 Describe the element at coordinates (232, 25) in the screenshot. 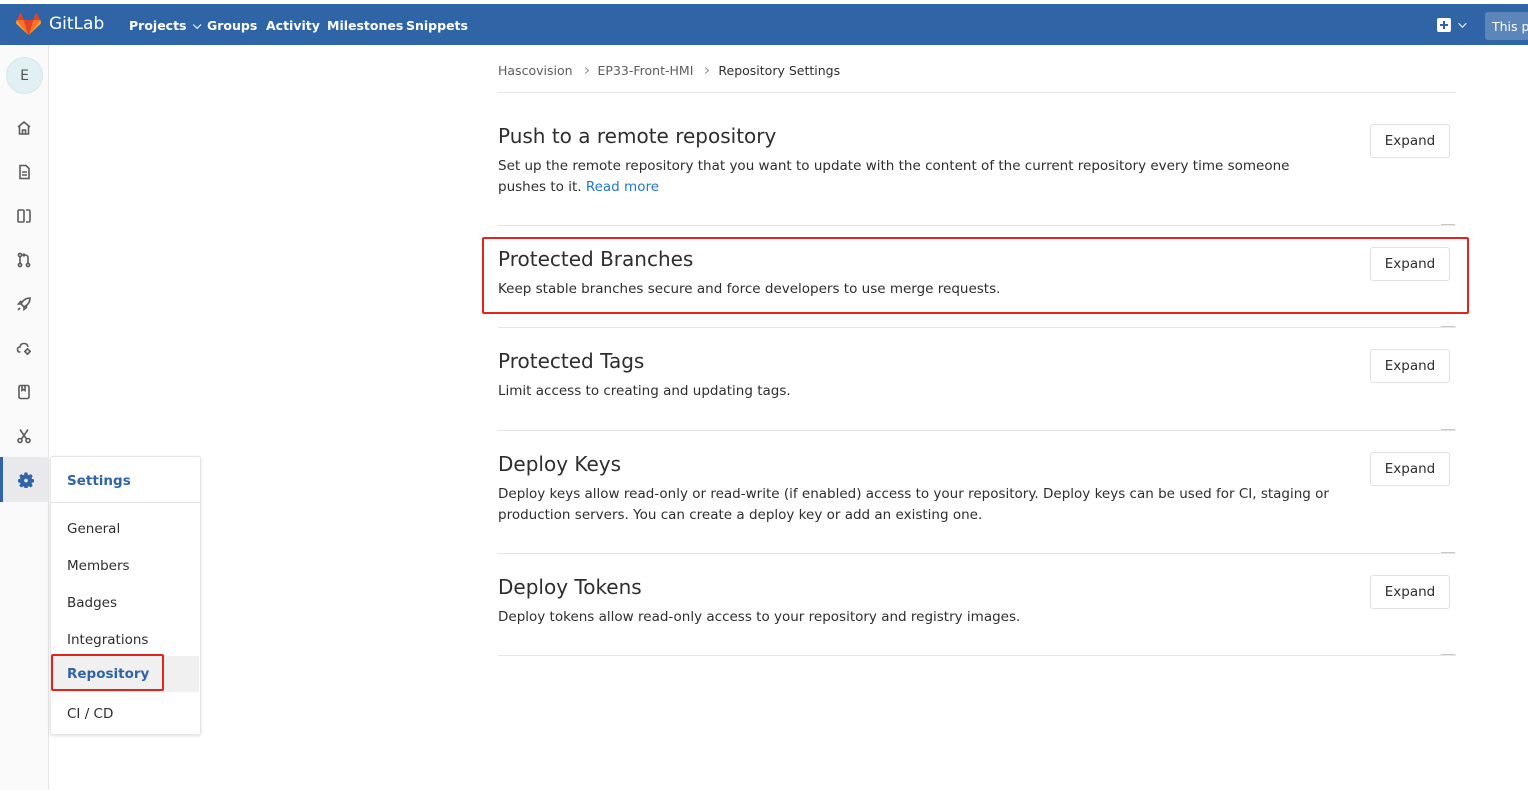

I see `nav-groups: Groups` at that location.